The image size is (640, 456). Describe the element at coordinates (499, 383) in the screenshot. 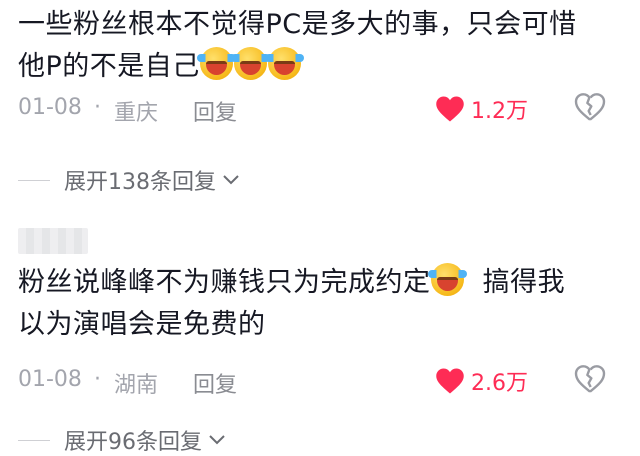

I see `like-count: 2.6万` at that location.